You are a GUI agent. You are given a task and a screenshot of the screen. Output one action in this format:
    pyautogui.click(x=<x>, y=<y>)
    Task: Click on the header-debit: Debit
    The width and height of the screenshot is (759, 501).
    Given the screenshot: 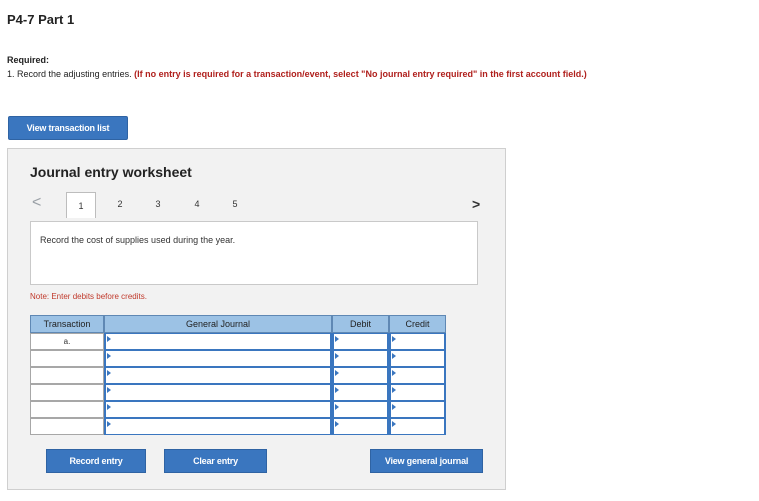 What is the action you would take?
    pyautogui.click(x=360, y=324)
    